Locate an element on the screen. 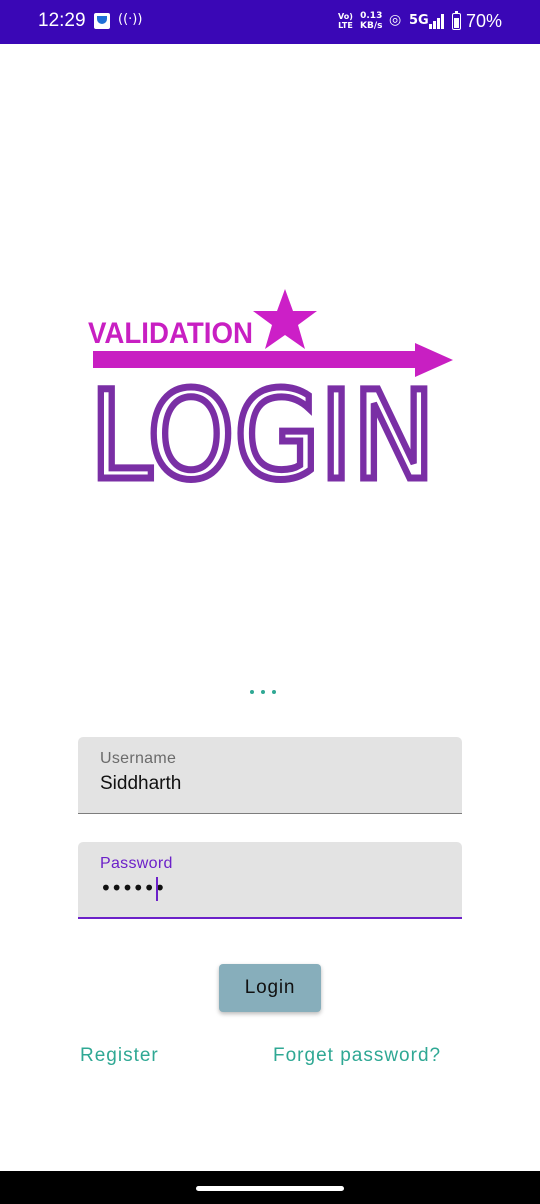 The width and height of the screenshot is (540, 1204). register-link: Register is located at coordinates (119, 1056).